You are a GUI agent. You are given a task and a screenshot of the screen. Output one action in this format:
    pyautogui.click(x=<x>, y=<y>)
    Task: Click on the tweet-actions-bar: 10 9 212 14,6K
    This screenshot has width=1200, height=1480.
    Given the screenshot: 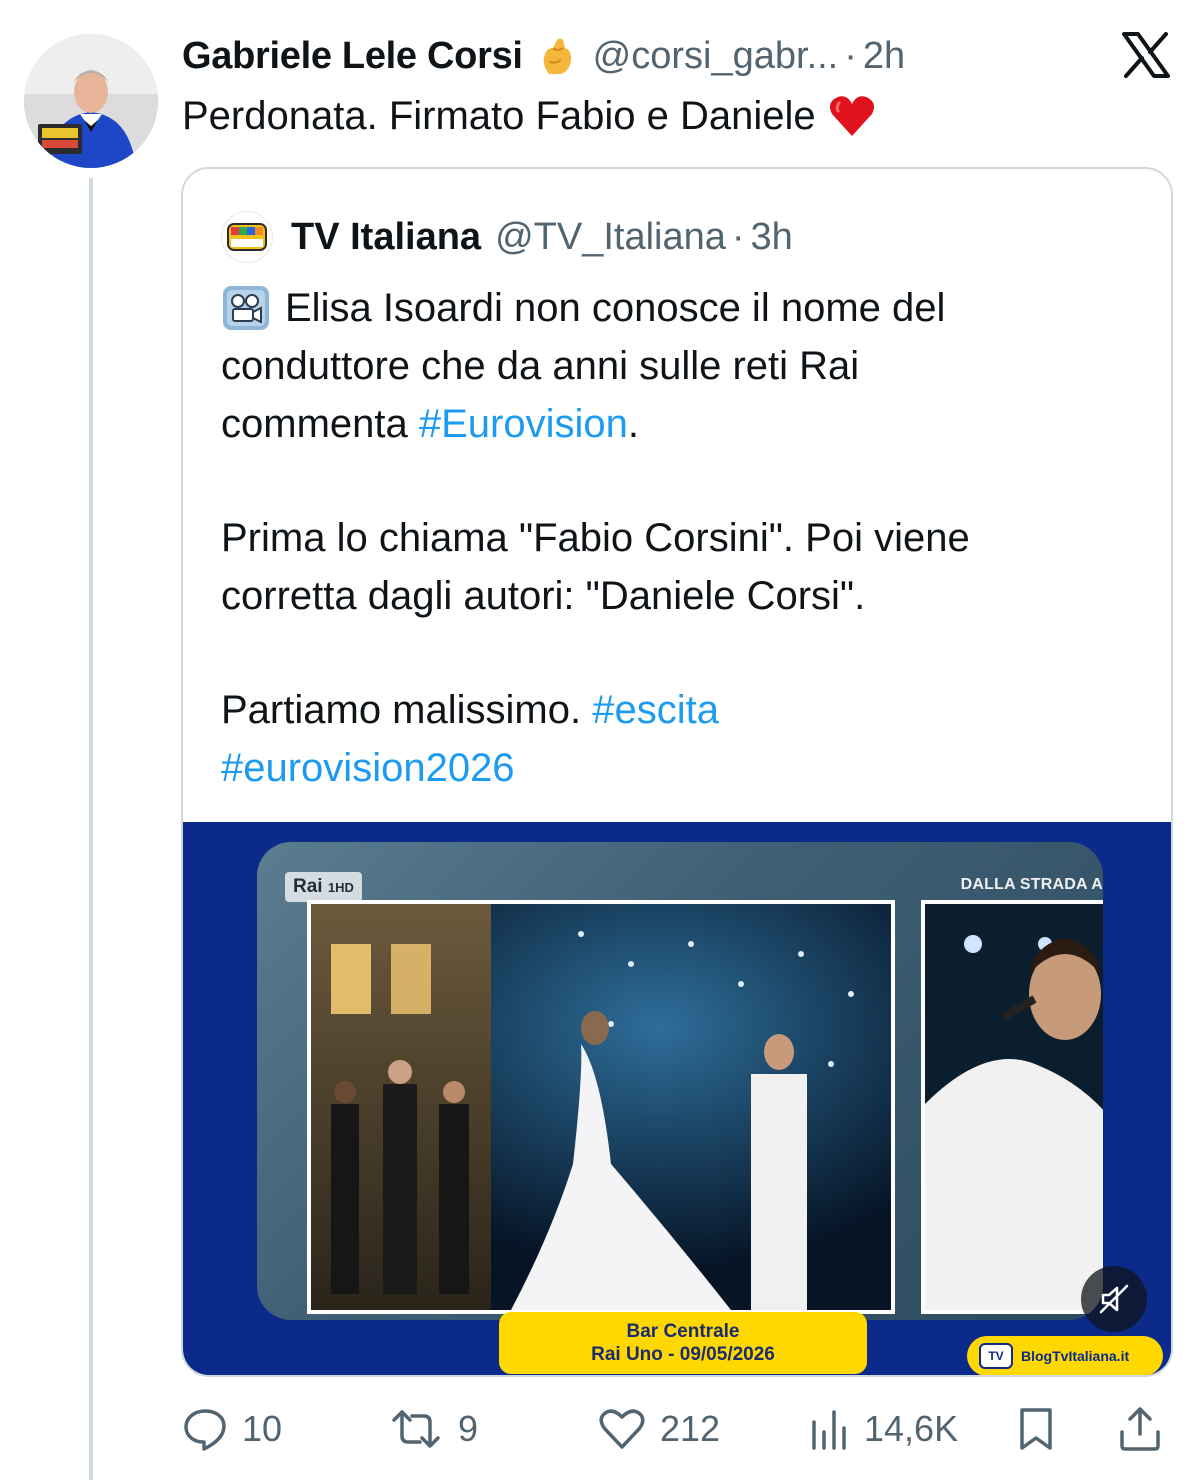 What is the action you would take?
    pyautogui.click(x=677, y=1429)
    